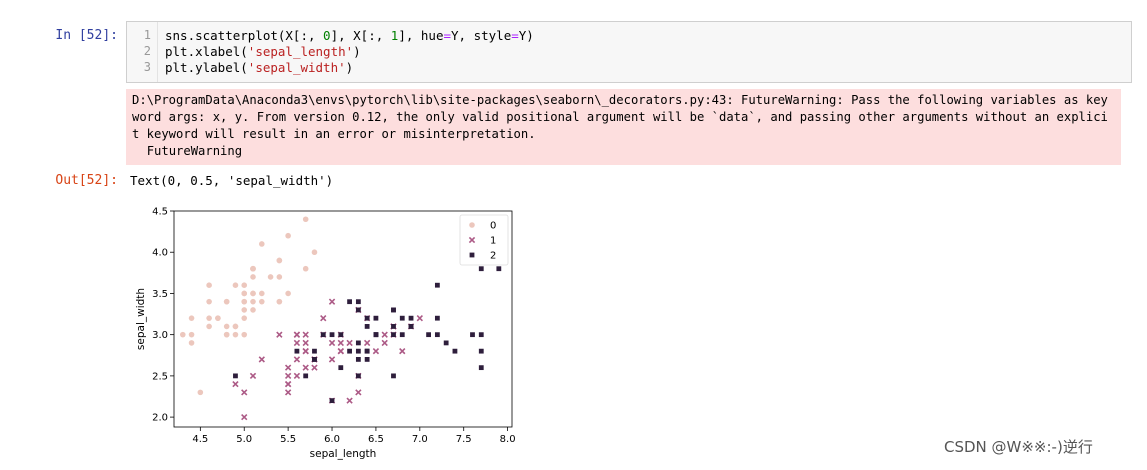  I want to click on x-tick-label: 7.0, so click(420, 439).